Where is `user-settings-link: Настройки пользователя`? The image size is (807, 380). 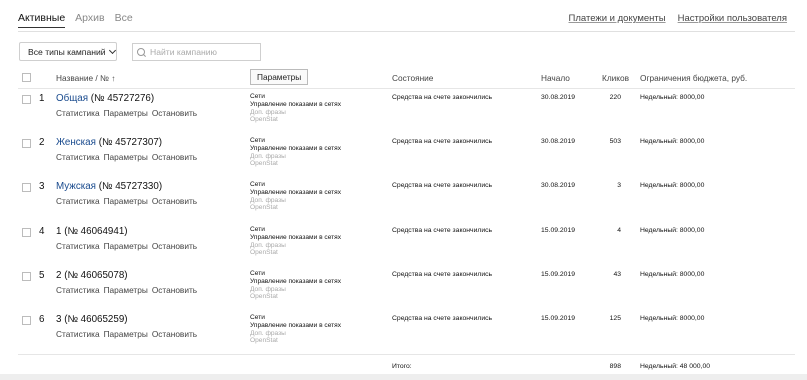
user-settings-link: Настройки пользователя is located at coordinates (732, 18).